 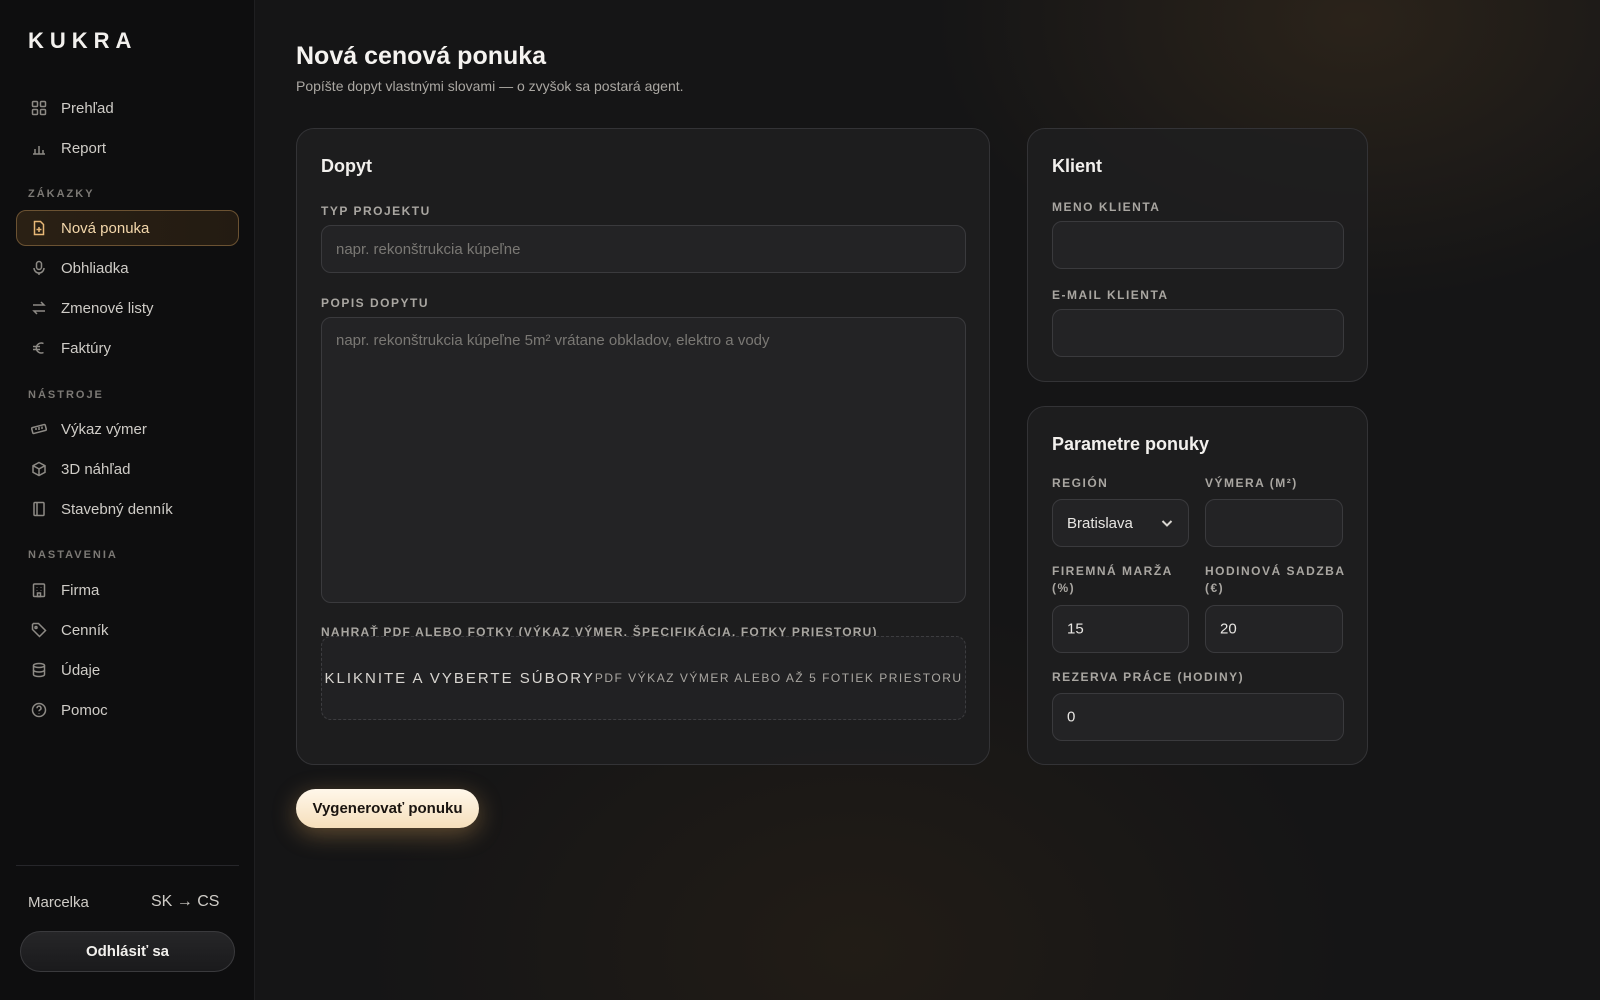 I want to click on sidebar-item-label: Firma, so click(x=80, y=590).